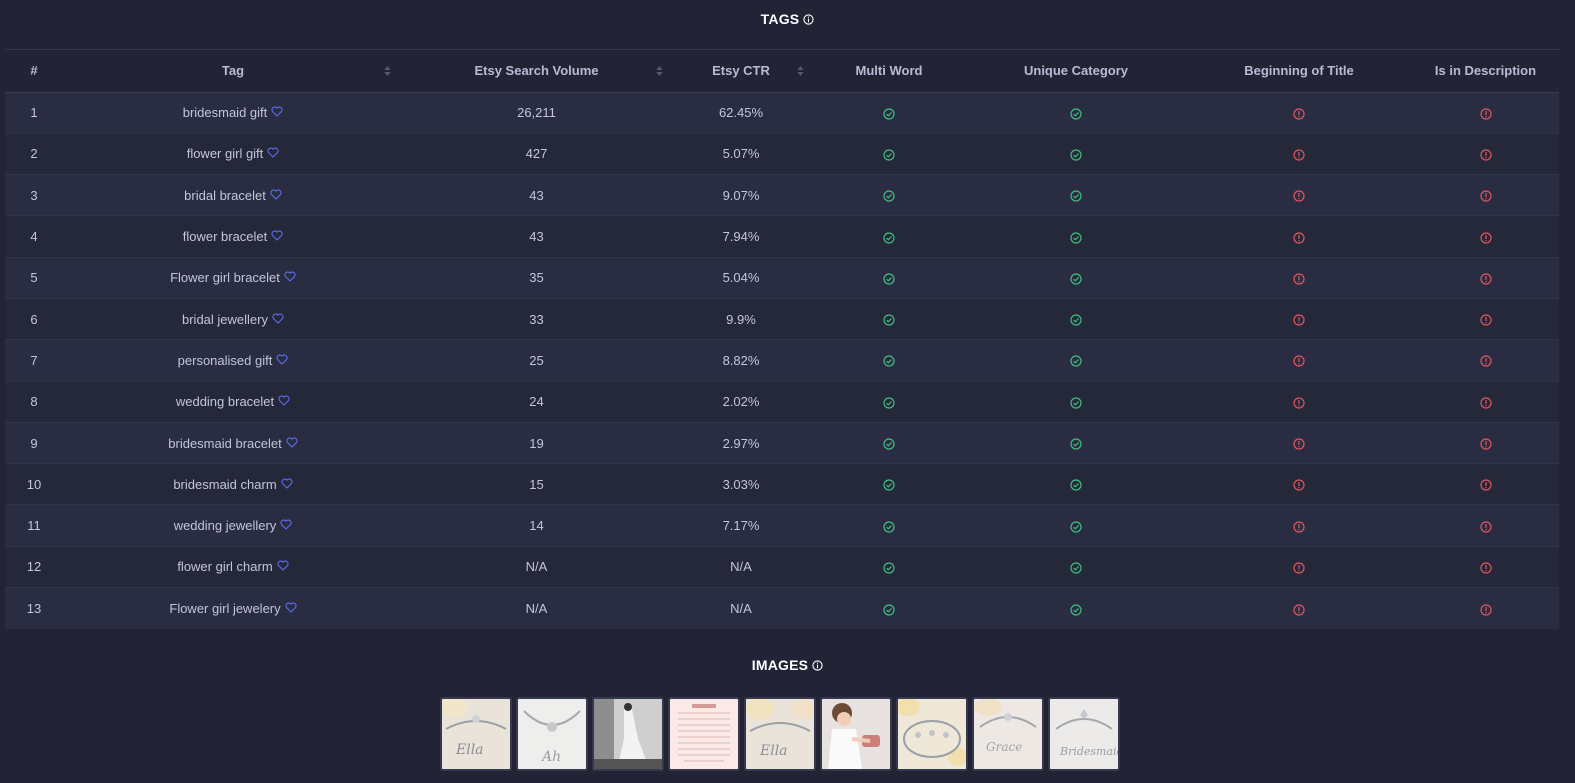 Image resolution: width=1575 pixels, height=783 pixels. Describe the element at coordinates (741, 236) in the screenshot. I see `ctr-cell: 7.94%` at that location.